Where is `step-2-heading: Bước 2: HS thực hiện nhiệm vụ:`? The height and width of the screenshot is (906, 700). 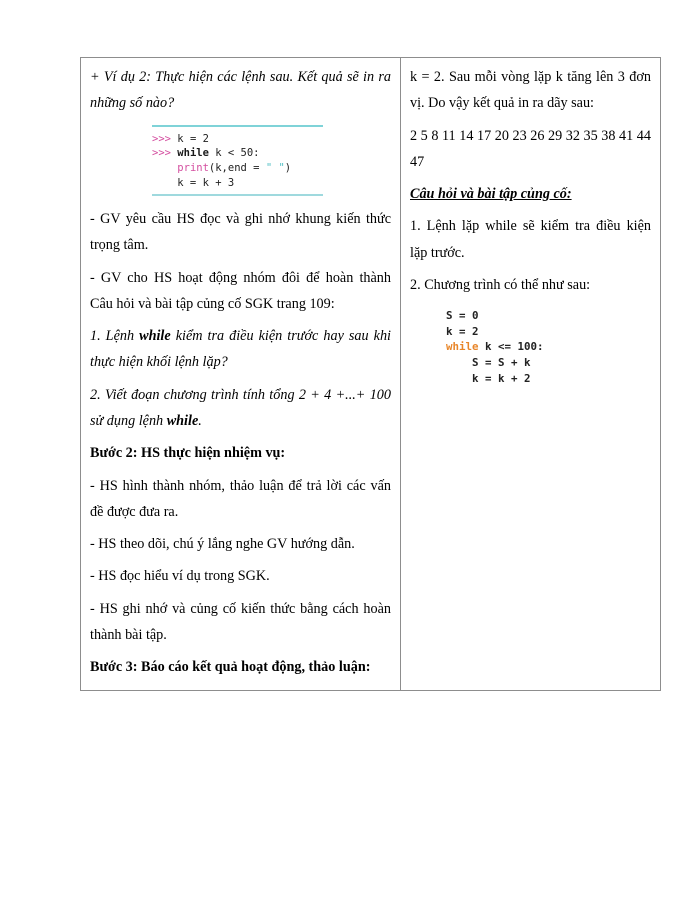
step-2-heading: Bước 2: HS thực hiện nhiệm vụ: is located at coordinates (188, 453).